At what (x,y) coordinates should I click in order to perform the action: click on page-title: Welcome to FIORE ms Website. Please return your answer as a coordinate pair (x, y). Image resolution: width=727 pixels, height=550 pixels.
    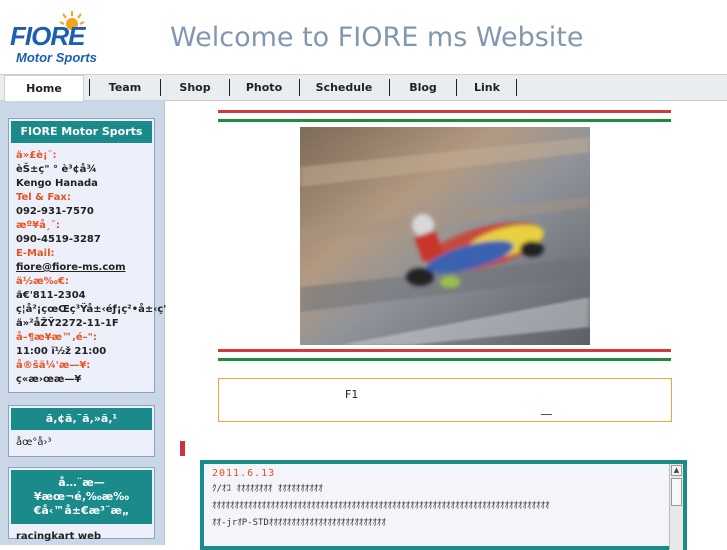
    Looking at the image, I should click on (377, 37).